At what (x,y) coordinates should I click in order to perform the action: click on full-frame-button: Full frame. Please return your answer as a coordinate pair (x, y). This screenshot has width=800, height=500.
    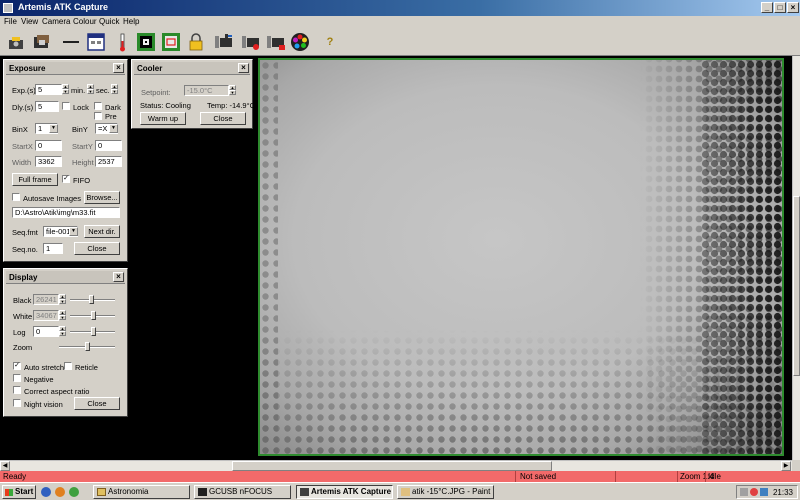
    Looking at the image, I should click on (35, 179).